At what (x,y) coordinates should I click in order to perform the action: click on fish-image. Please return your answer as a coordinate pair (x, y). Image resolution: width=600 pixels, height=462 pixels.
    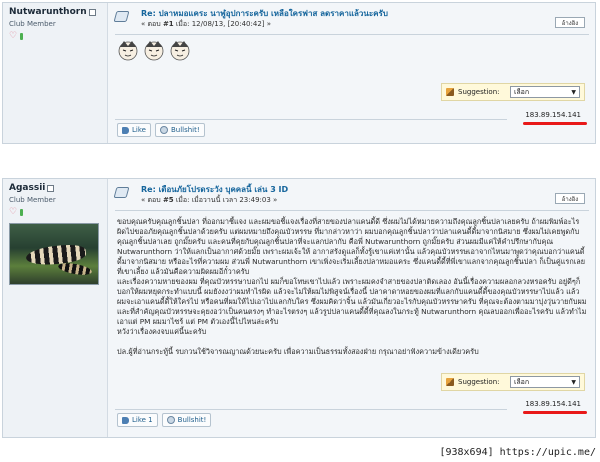
    Looking at the image, I should click on (75, 269).